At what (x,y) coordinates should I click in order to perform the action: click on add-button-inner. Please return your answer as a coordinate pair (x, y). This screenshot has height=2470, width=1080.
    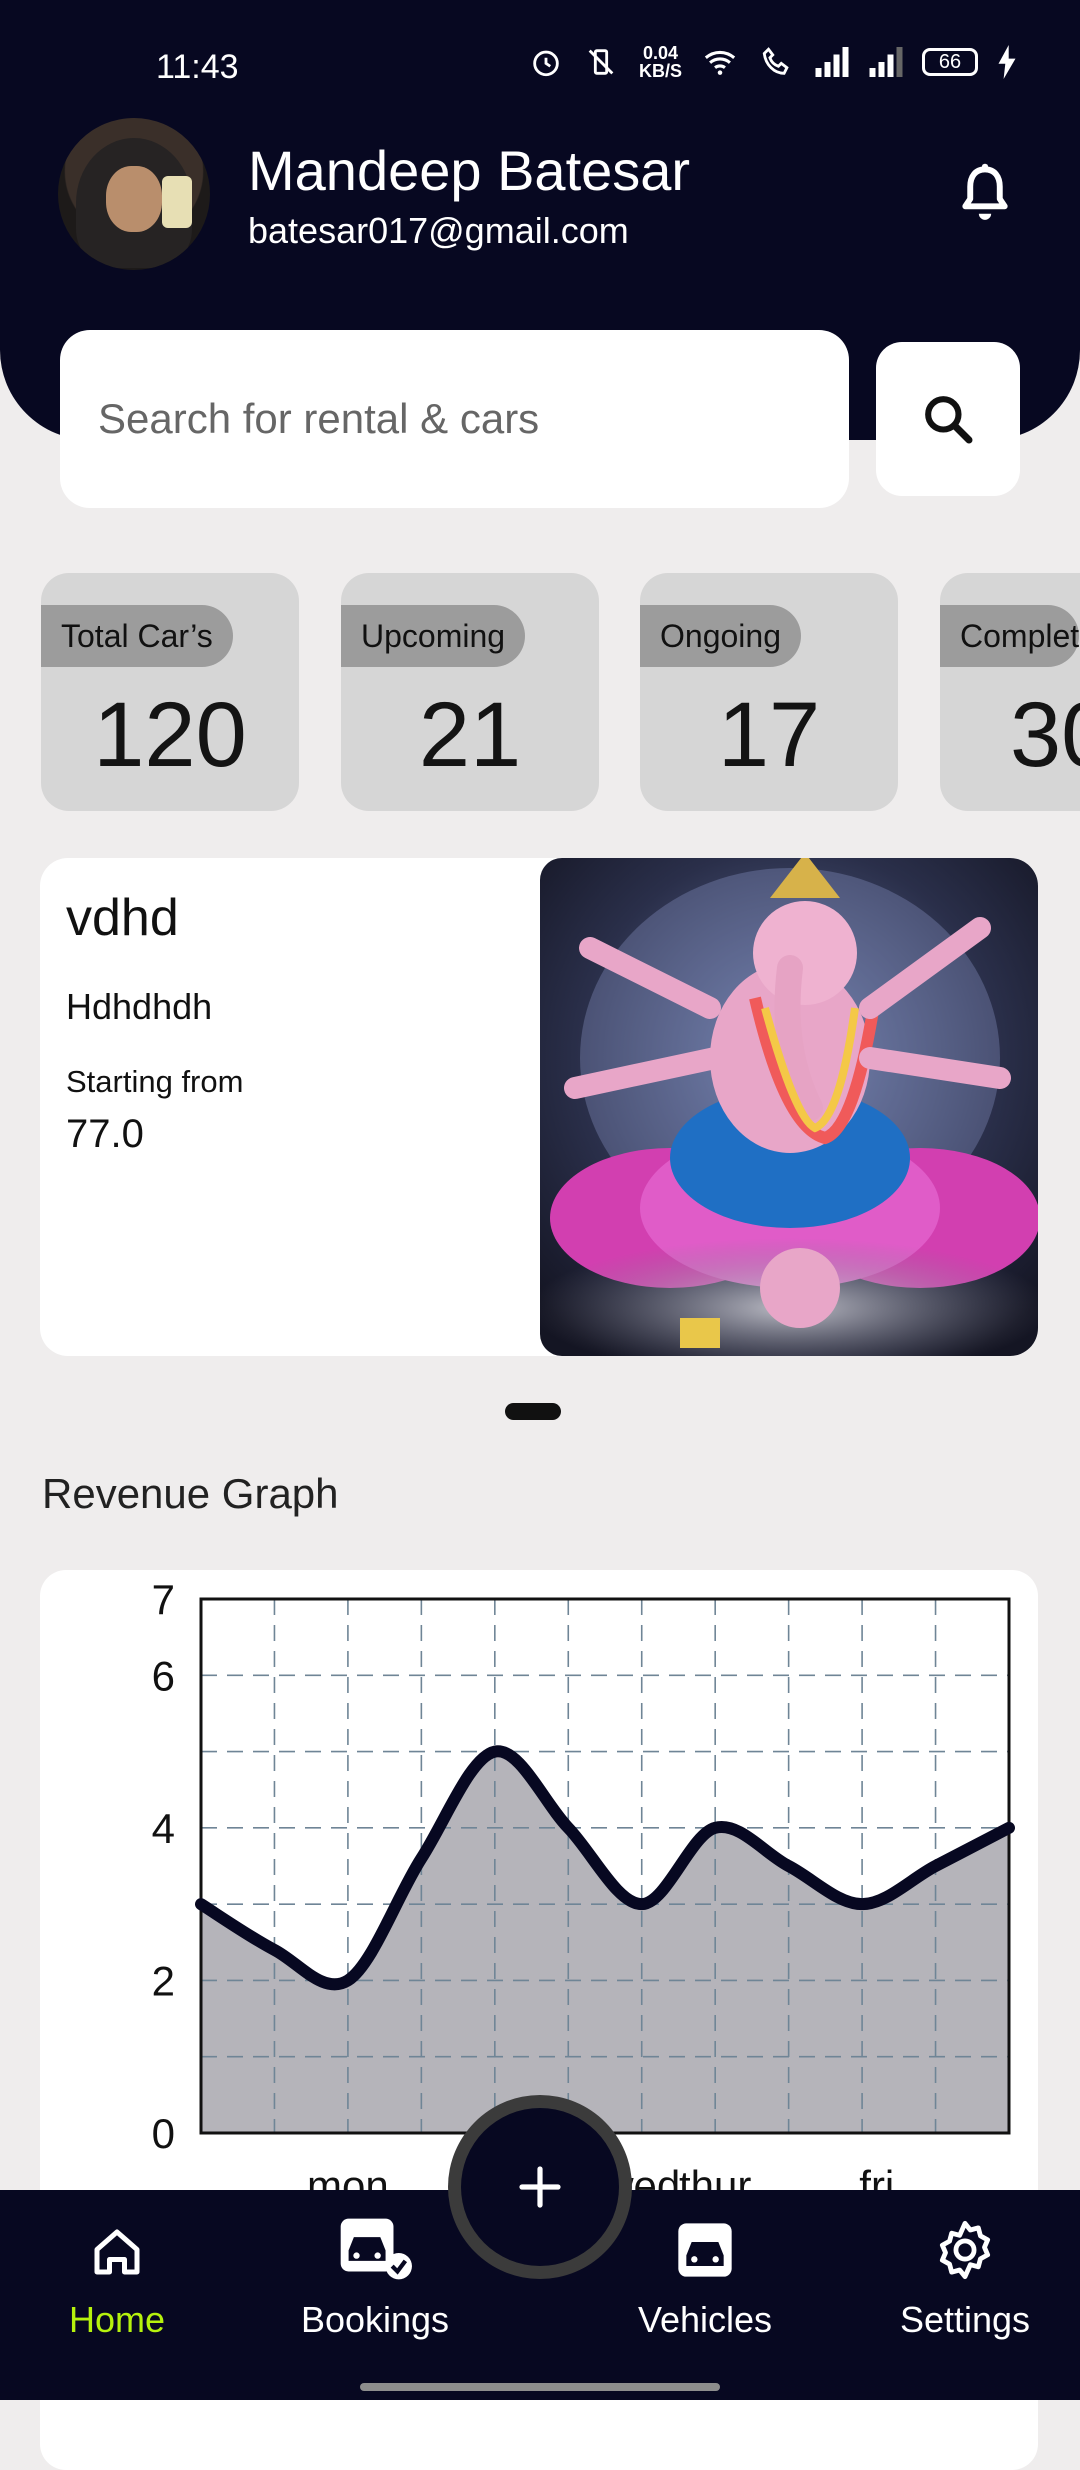
    Looking at the image, I should click on (540, 2187).